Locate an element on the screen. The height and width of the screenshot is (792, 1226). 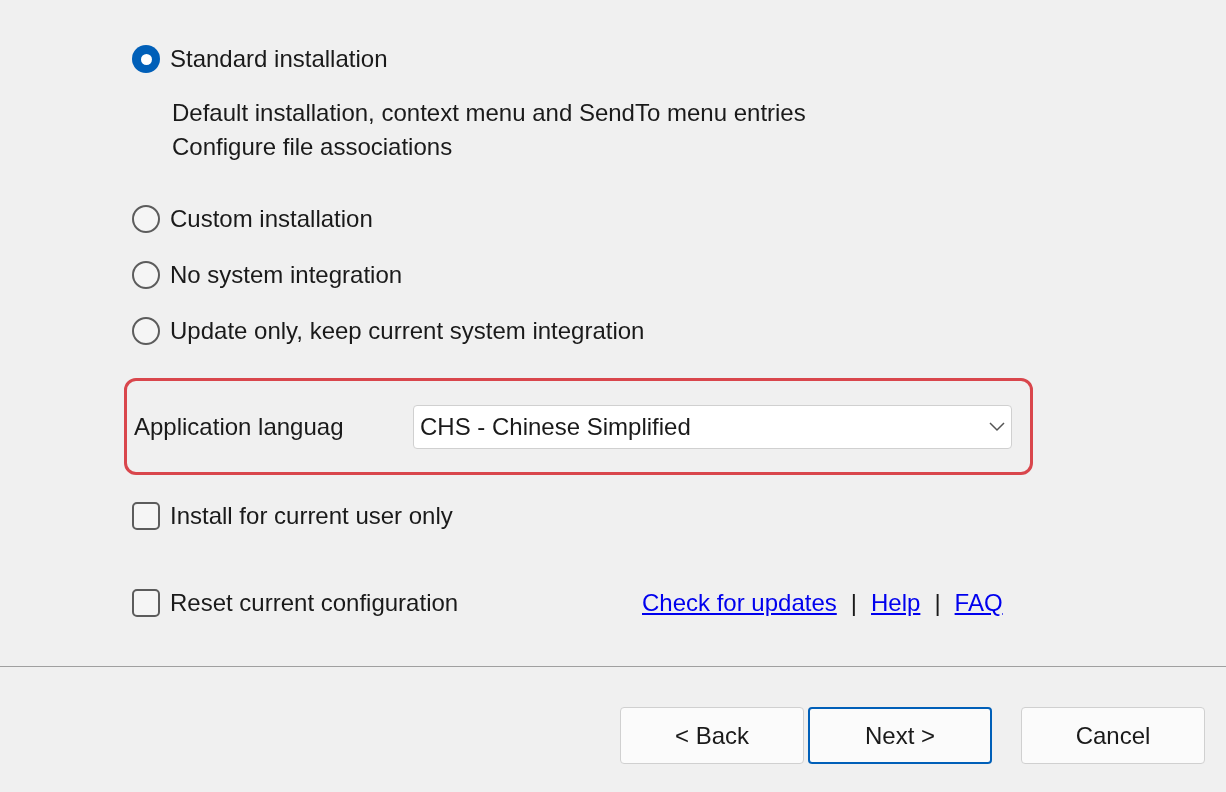
link: FAQ is located at coordinates (978, 603).